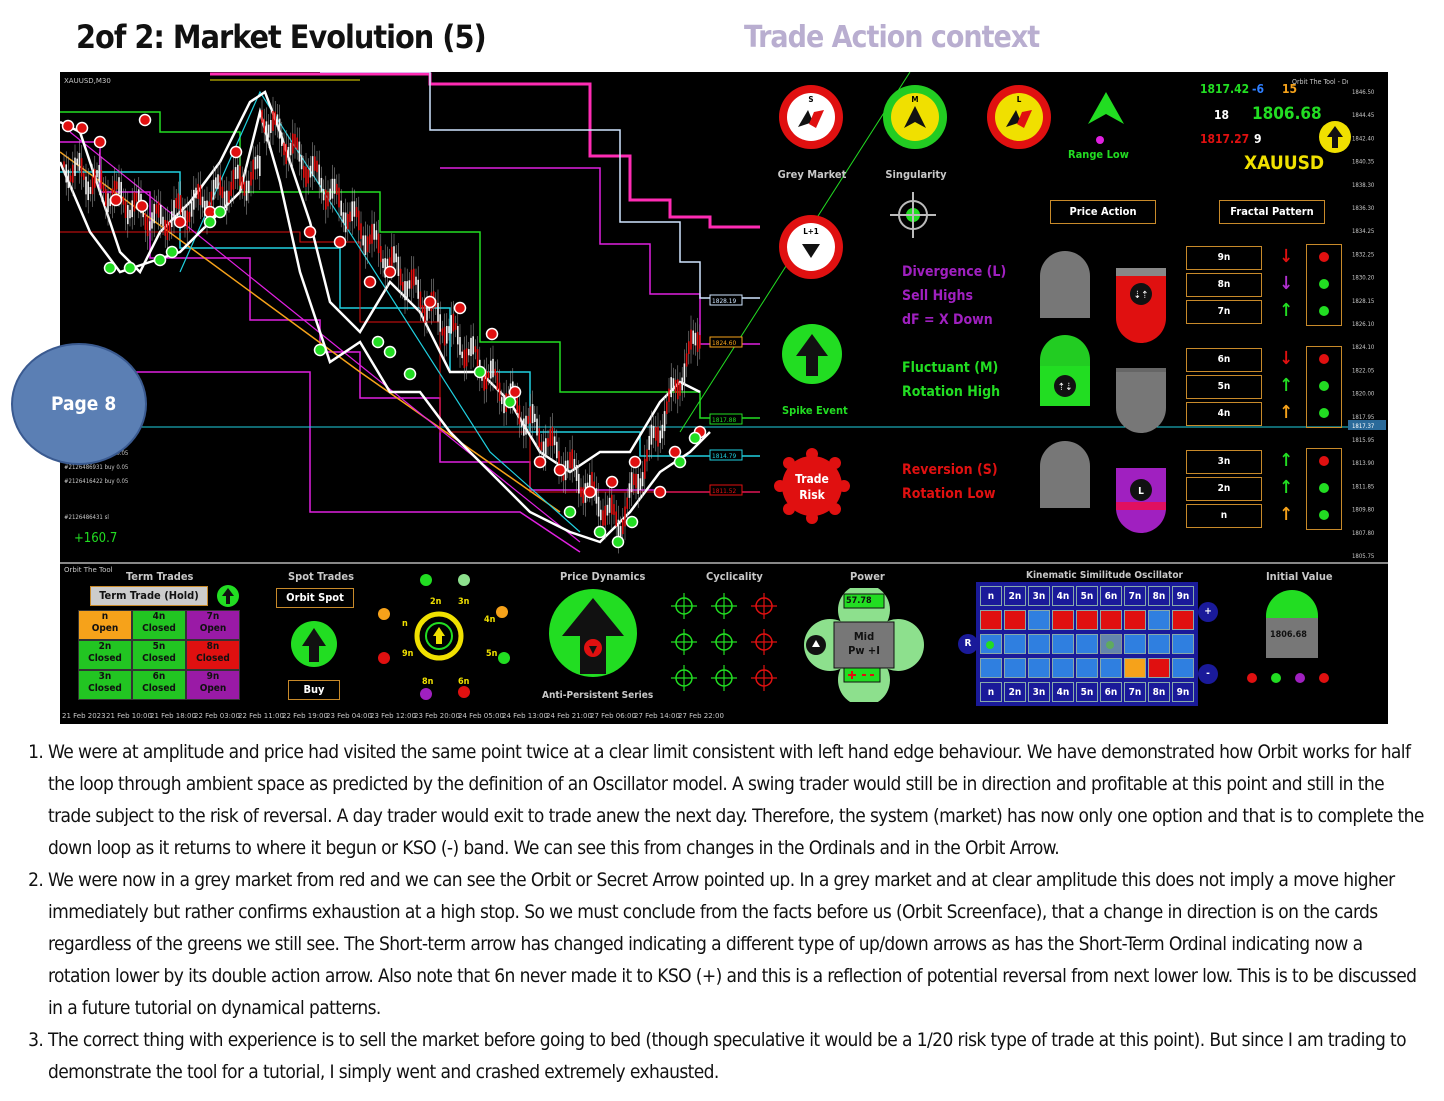 This screenshot has width=1444, height=1101. I want to click on ordinal-box: 4n, so click(1224, 414).